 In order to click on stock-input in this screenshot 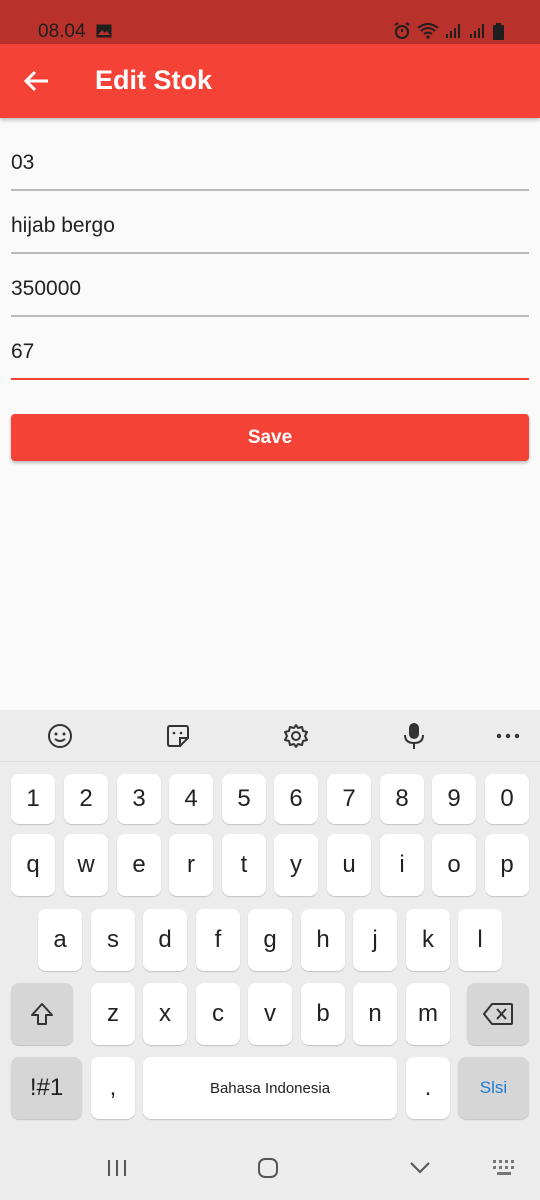, I will do `click(270, 352)`.